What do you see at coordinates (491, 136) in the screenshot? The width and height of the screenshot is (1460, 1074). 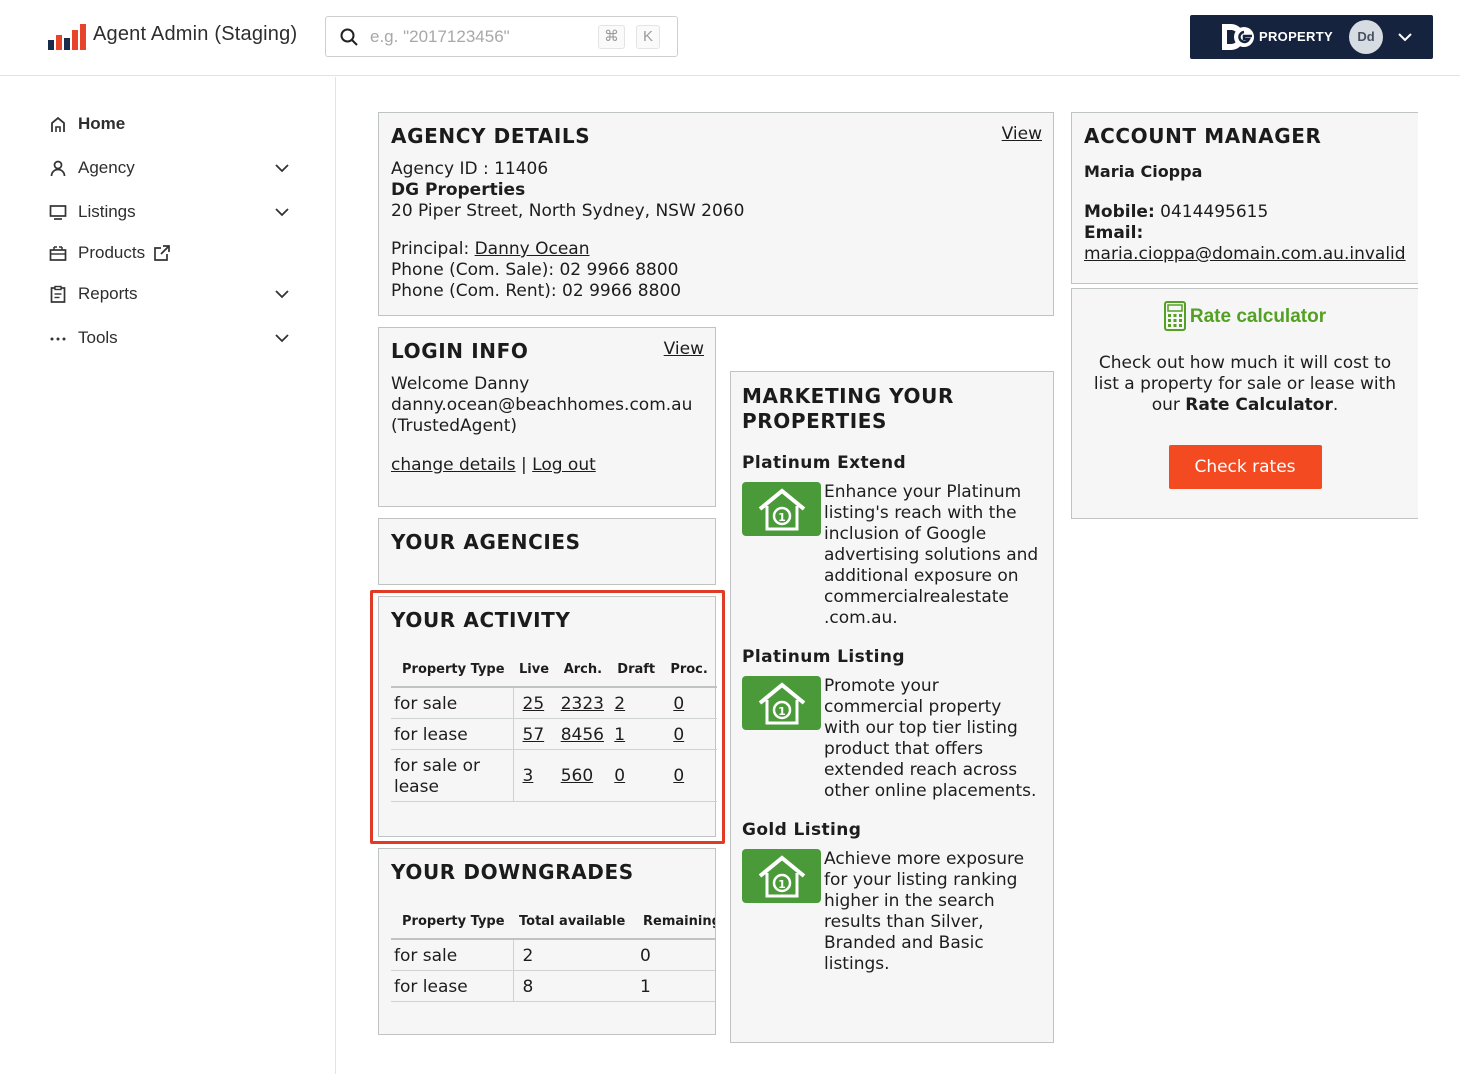 I see `panel-title: AGENCY DETAILS` at bounding box center [491, 136].